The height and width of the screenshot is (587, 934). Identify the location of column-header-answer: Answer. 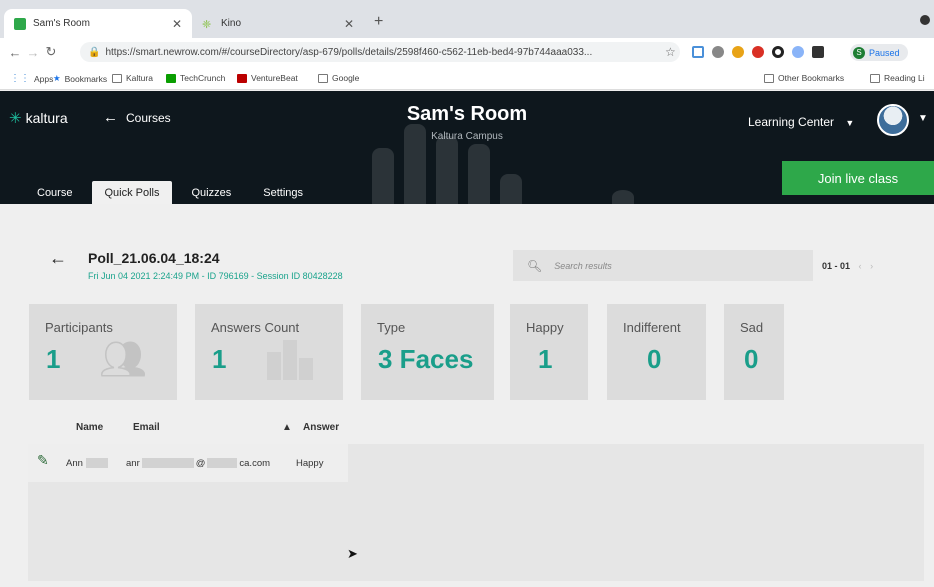
(321, 427).